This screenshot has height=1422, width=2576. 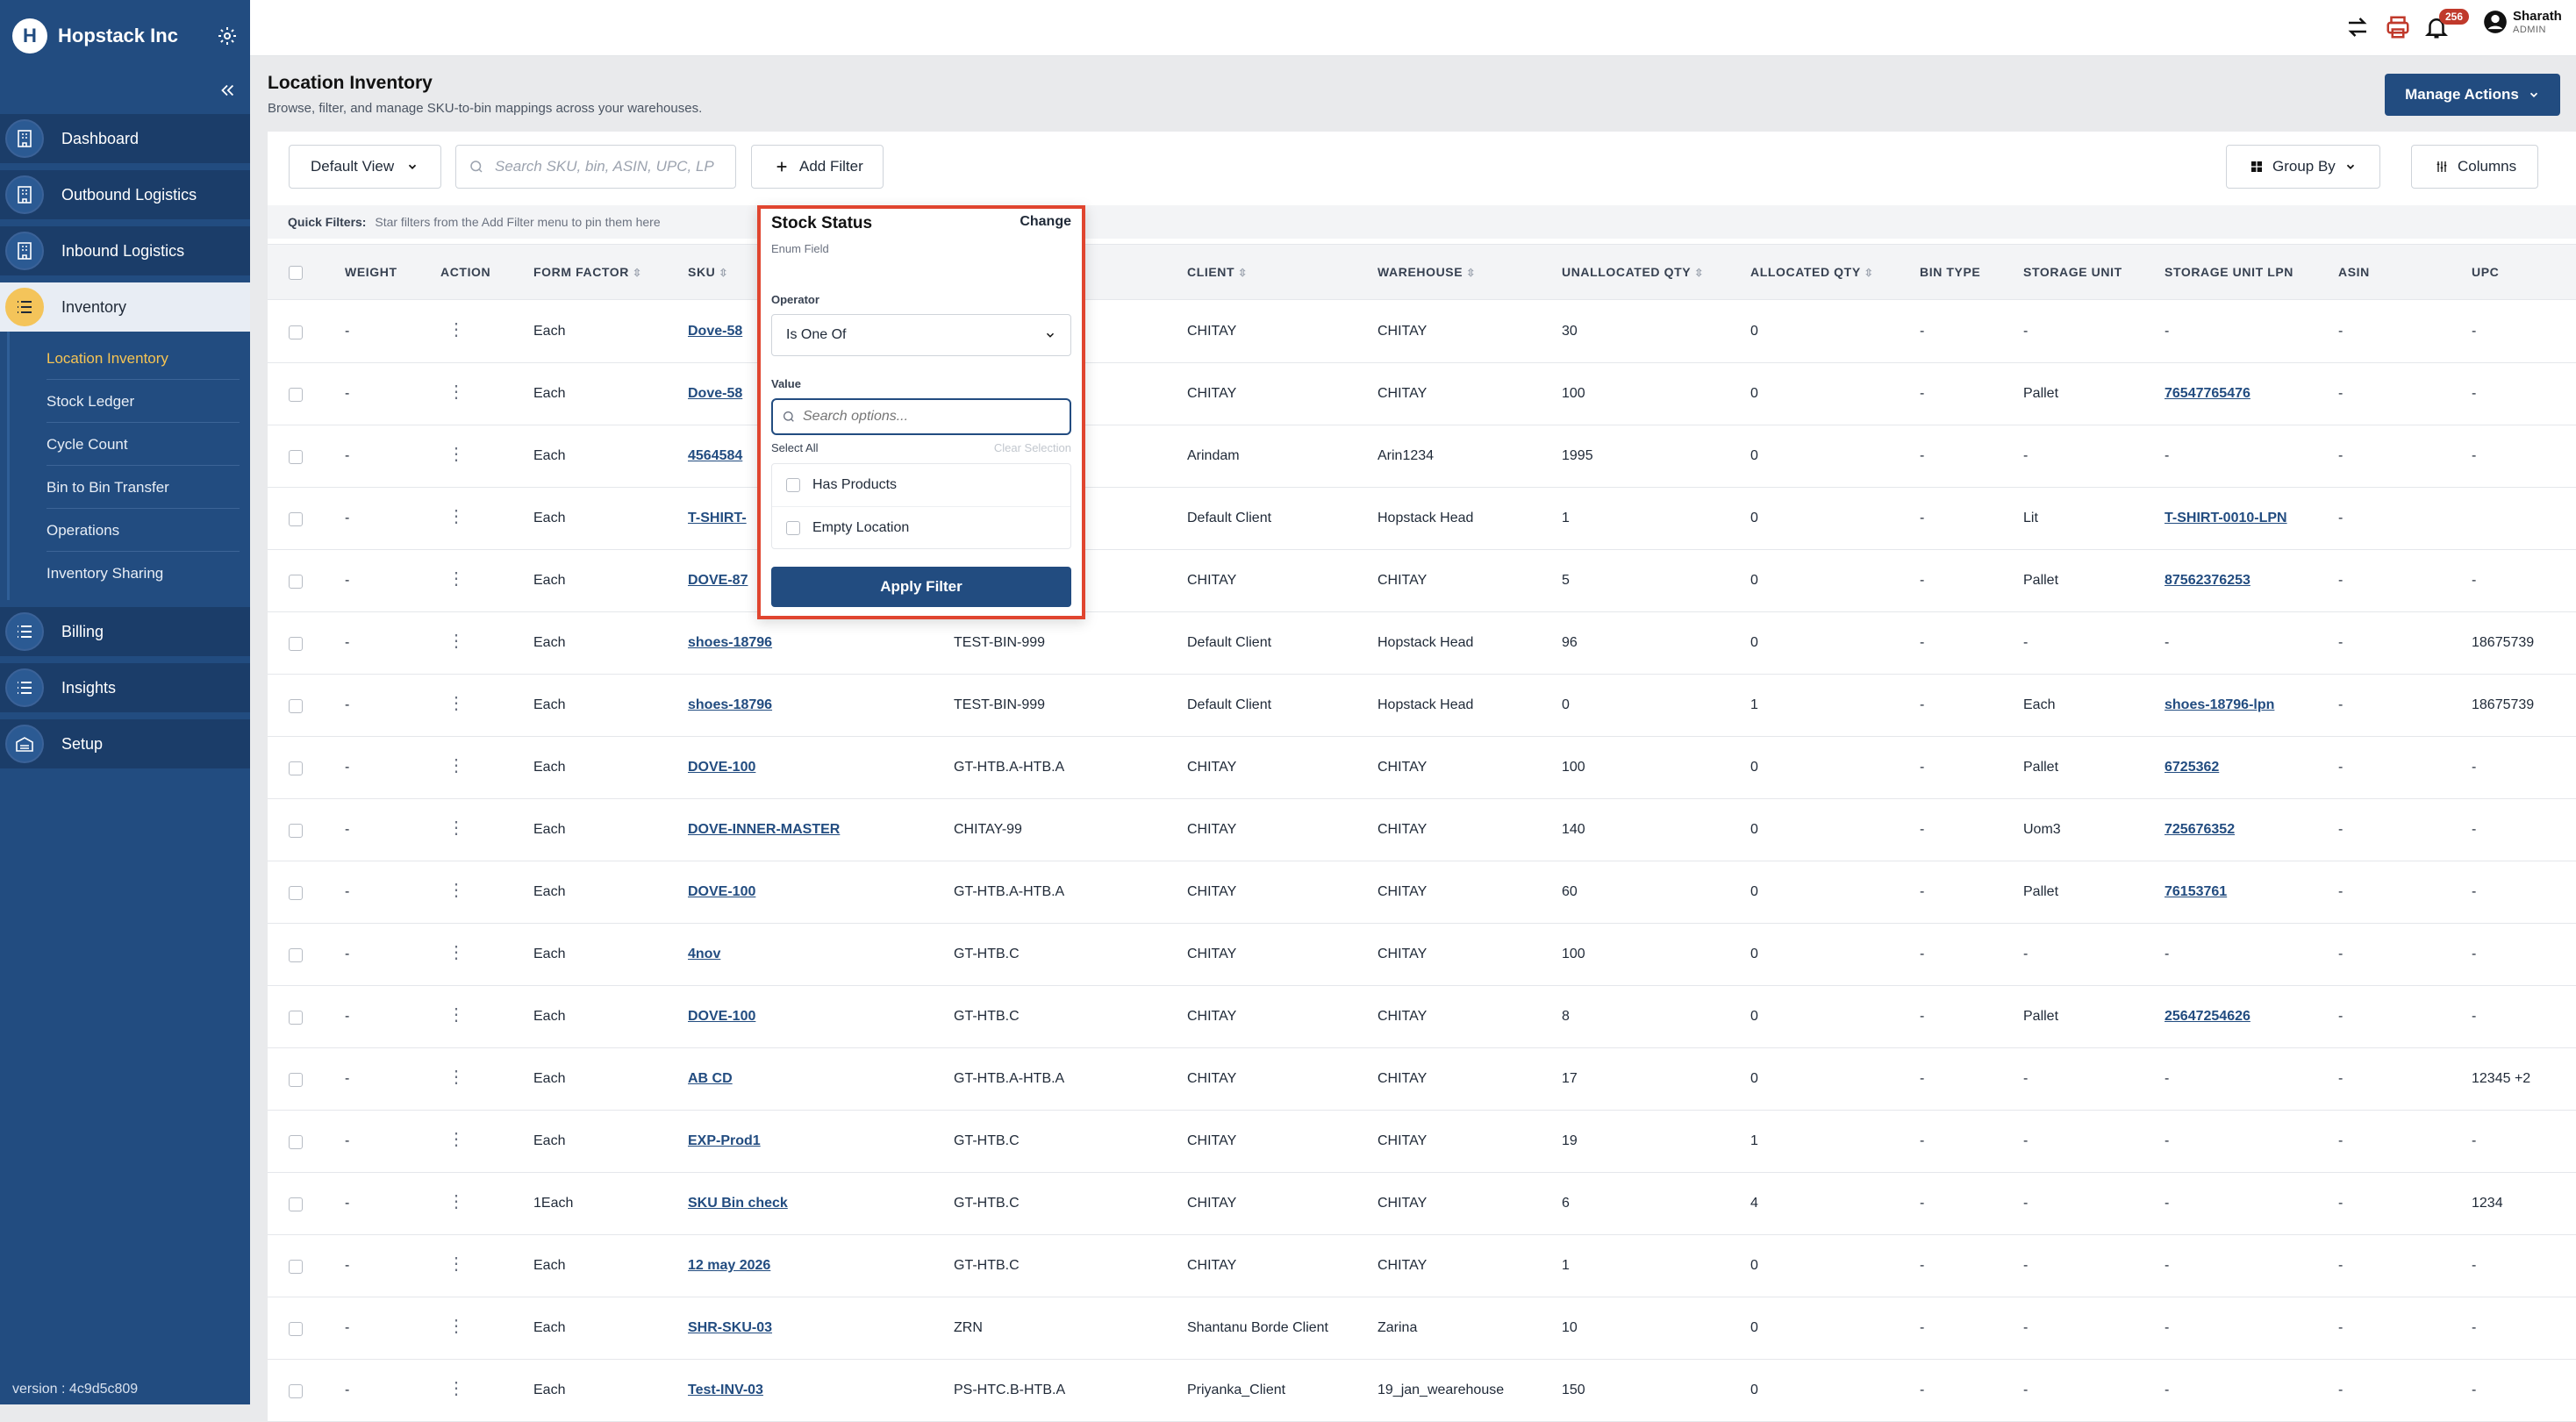 What do you see at coordinates (921, 335) in the screenshot?
I see `operator-select: Is One Of` at bounding box center [921, 335].